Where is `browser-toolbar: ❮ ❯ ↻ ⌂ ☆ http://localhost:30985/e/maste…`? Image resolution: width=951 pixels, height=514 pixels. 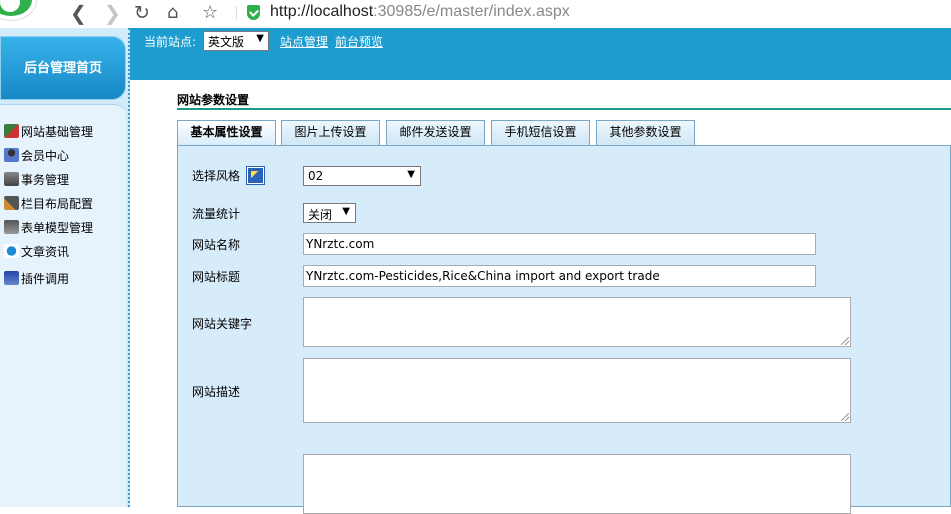
browser-toolbar: ❮ ❯ ↻ ⌂ ☆ http://localhost:30985/e/maste… is located at coordinates (475, 14).